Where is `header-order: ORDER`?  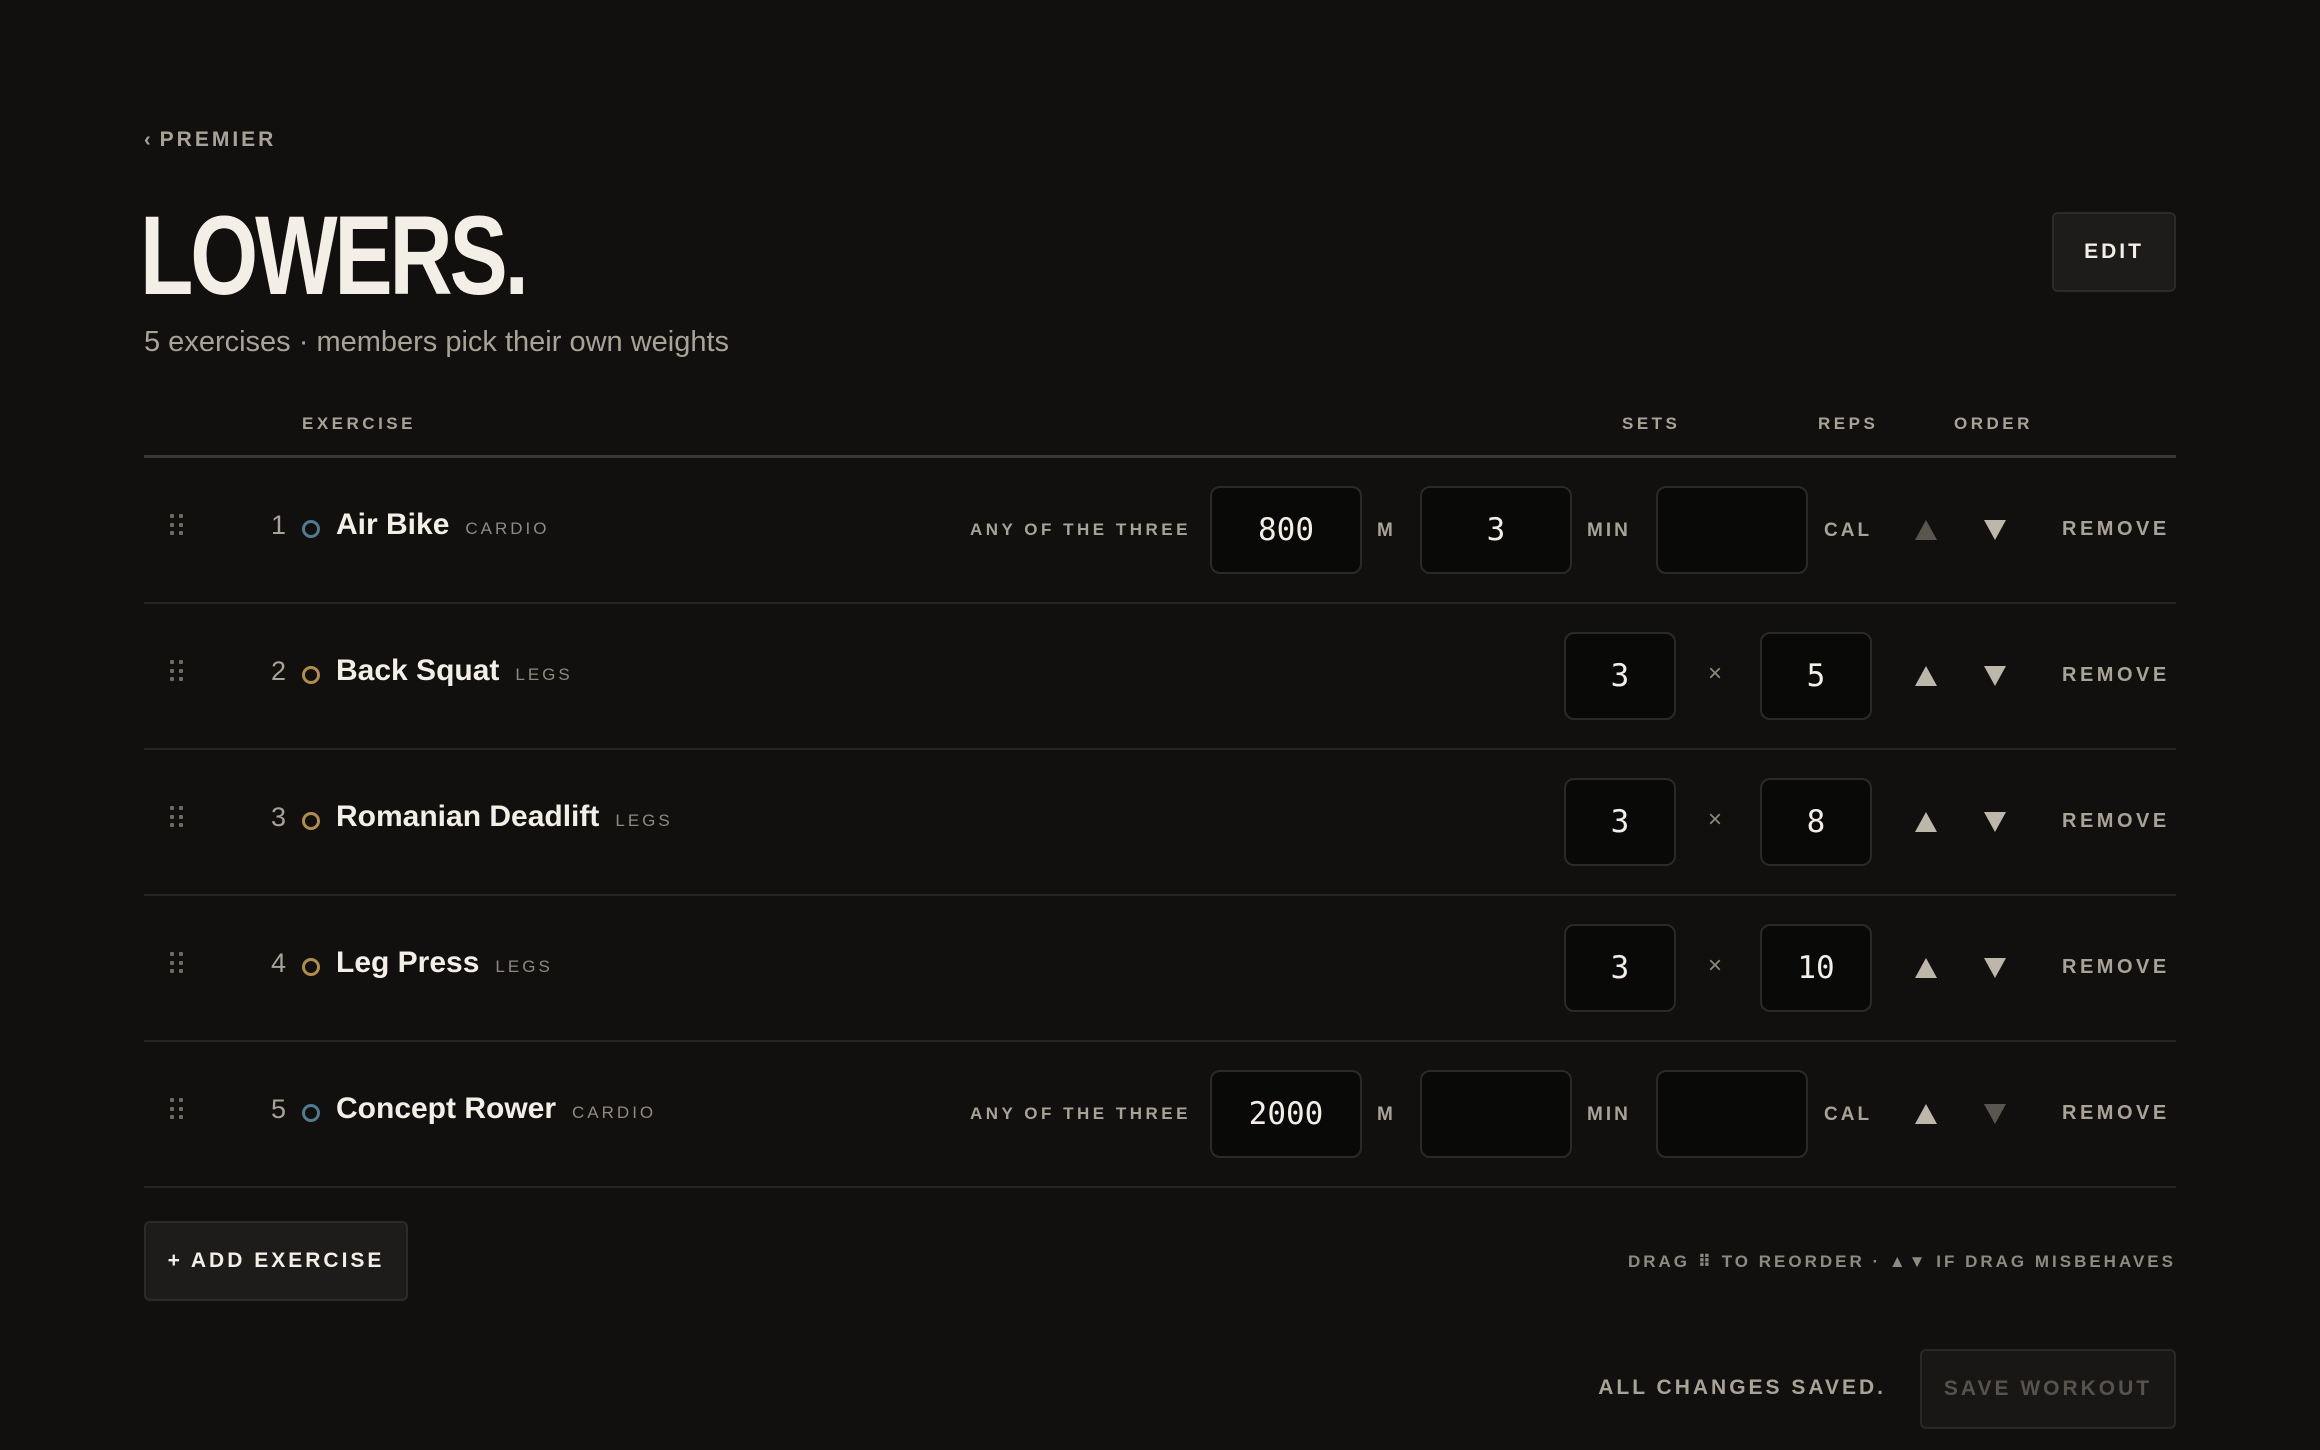 header-order: ORDER is located at coordinates (1993, 423).